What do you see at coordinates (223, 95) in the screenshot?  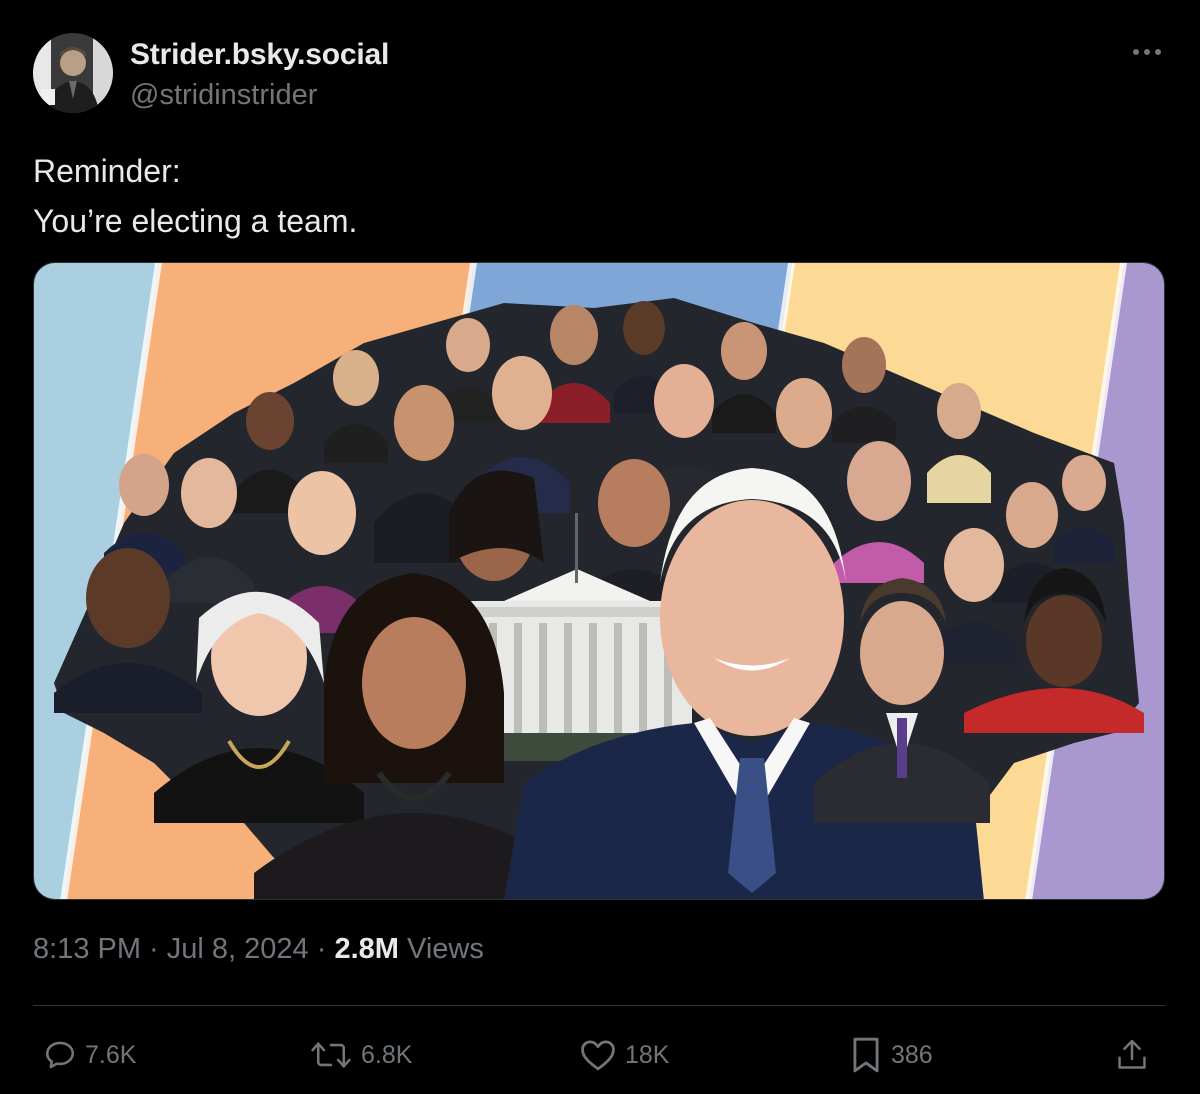 I see `user-handle: @stridinstrider` at bounding box center [223, 95].